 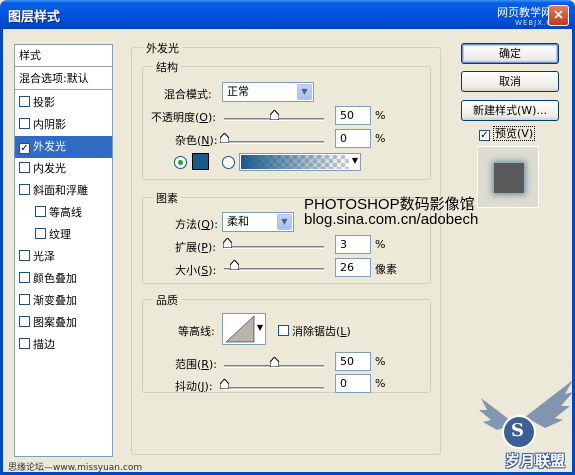 What do you see at coordinates (49, 168) in the screenshot?
I see `style-item-label: 内发光` at bounding box center [49, 168].